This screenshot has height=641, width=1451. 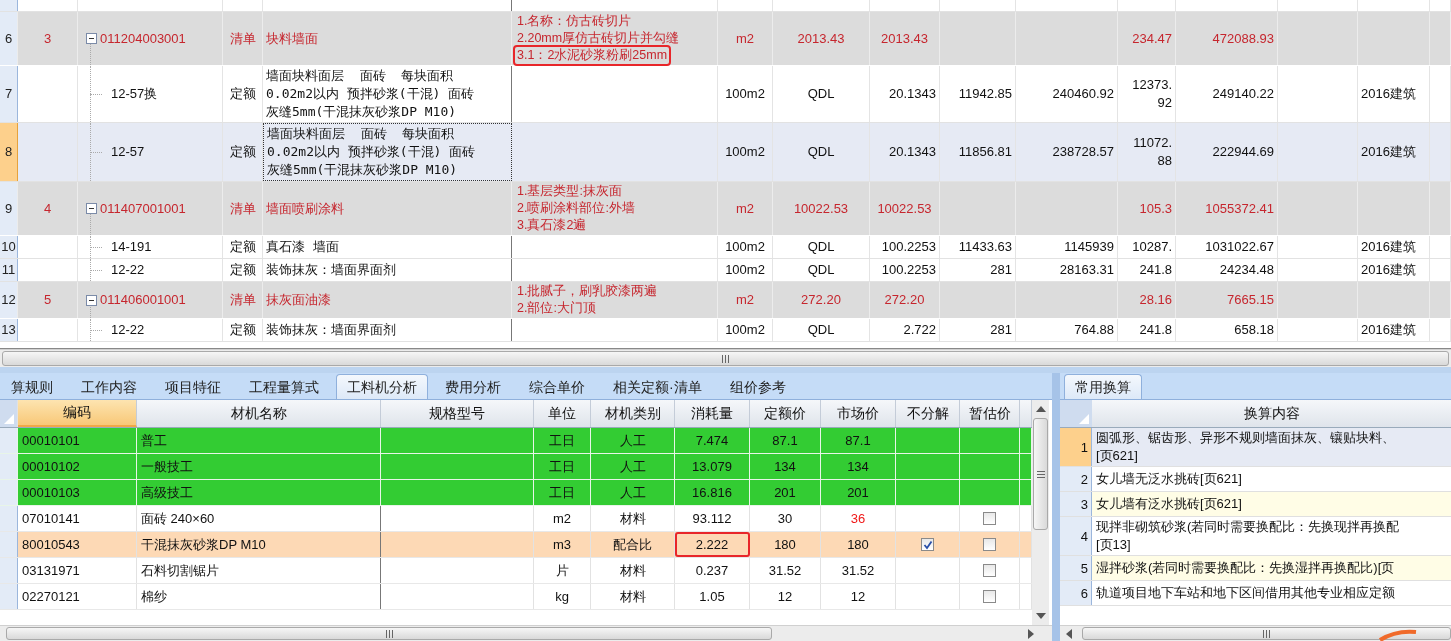 What do you see at coordinates (1227, 330) in the screenshot?
I see `table-cell: 658.18` at bounding box center [1227, 330].